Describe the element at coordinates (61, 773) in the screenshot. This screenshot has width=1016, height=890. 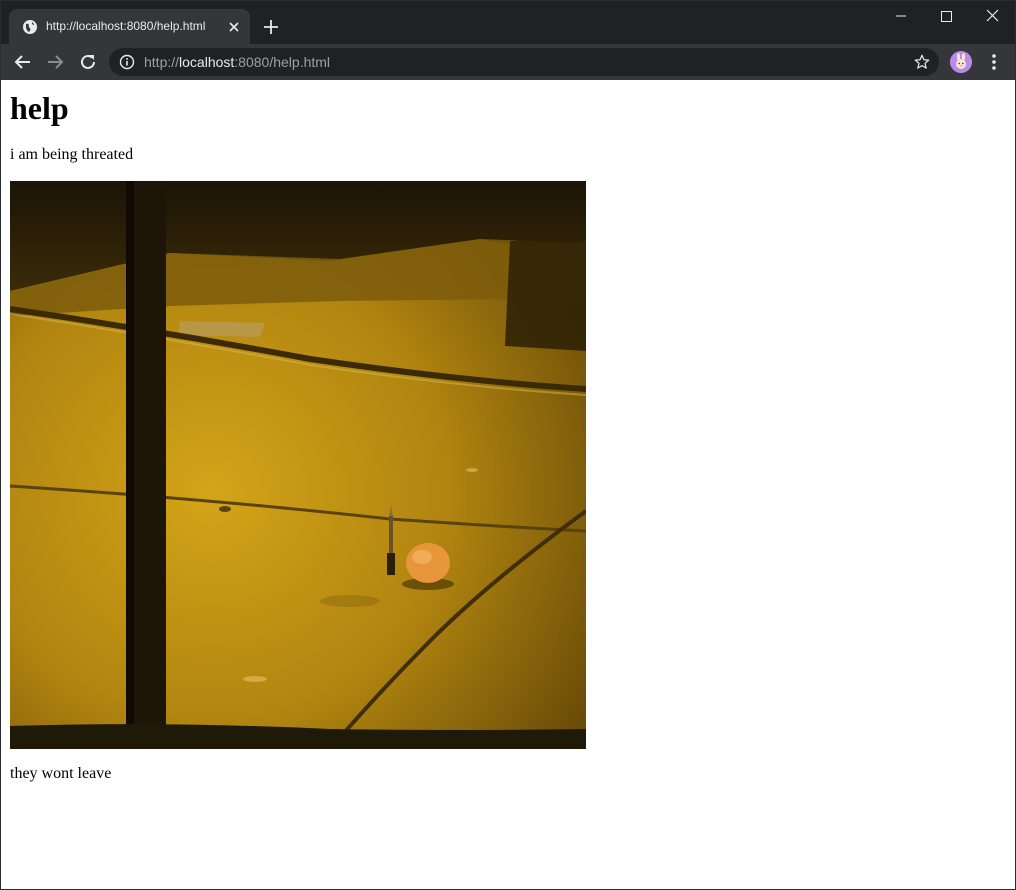
I see `outro-text: they wont leave` at that location.